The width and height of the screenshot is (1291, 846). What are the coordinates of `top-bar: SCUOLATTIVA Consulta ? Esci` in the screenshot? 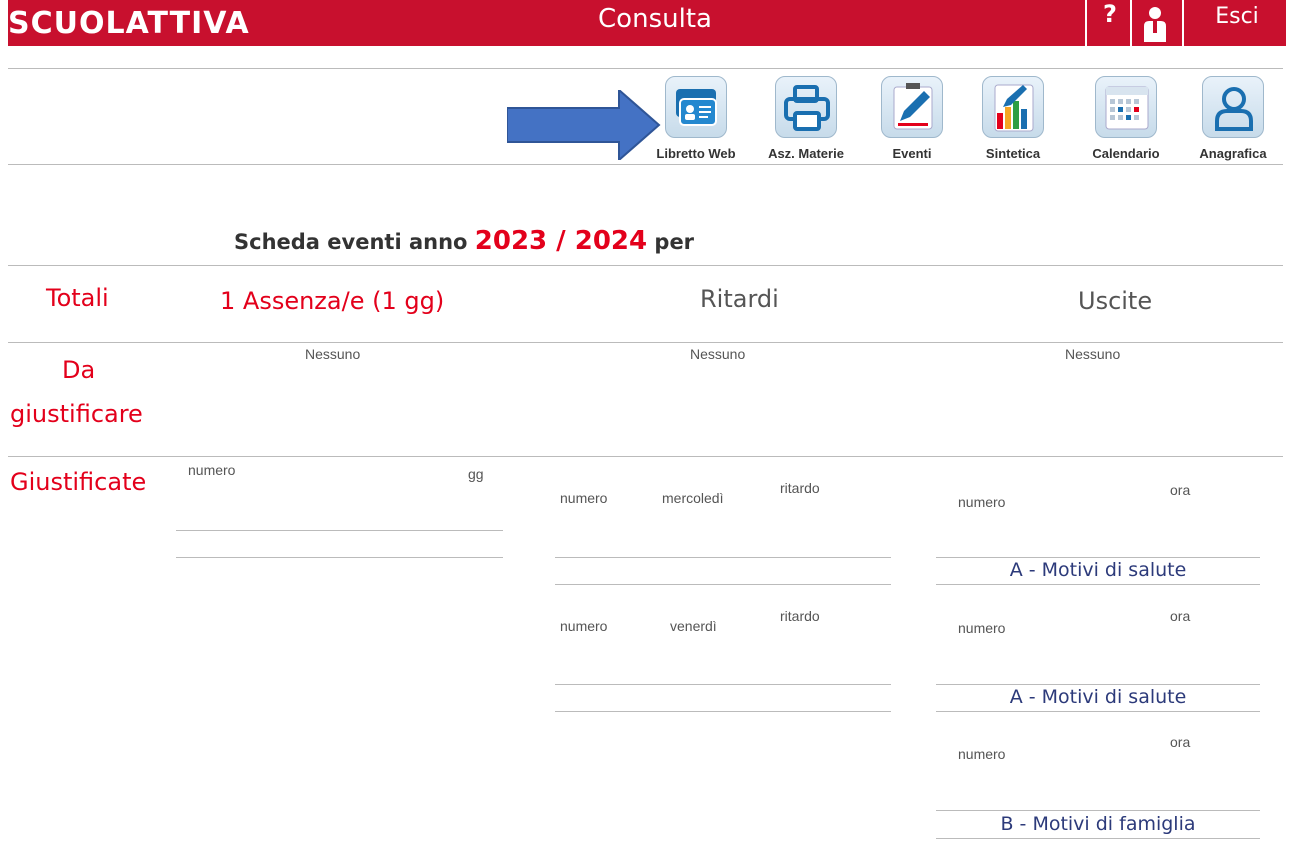 It's located at (645, 24).